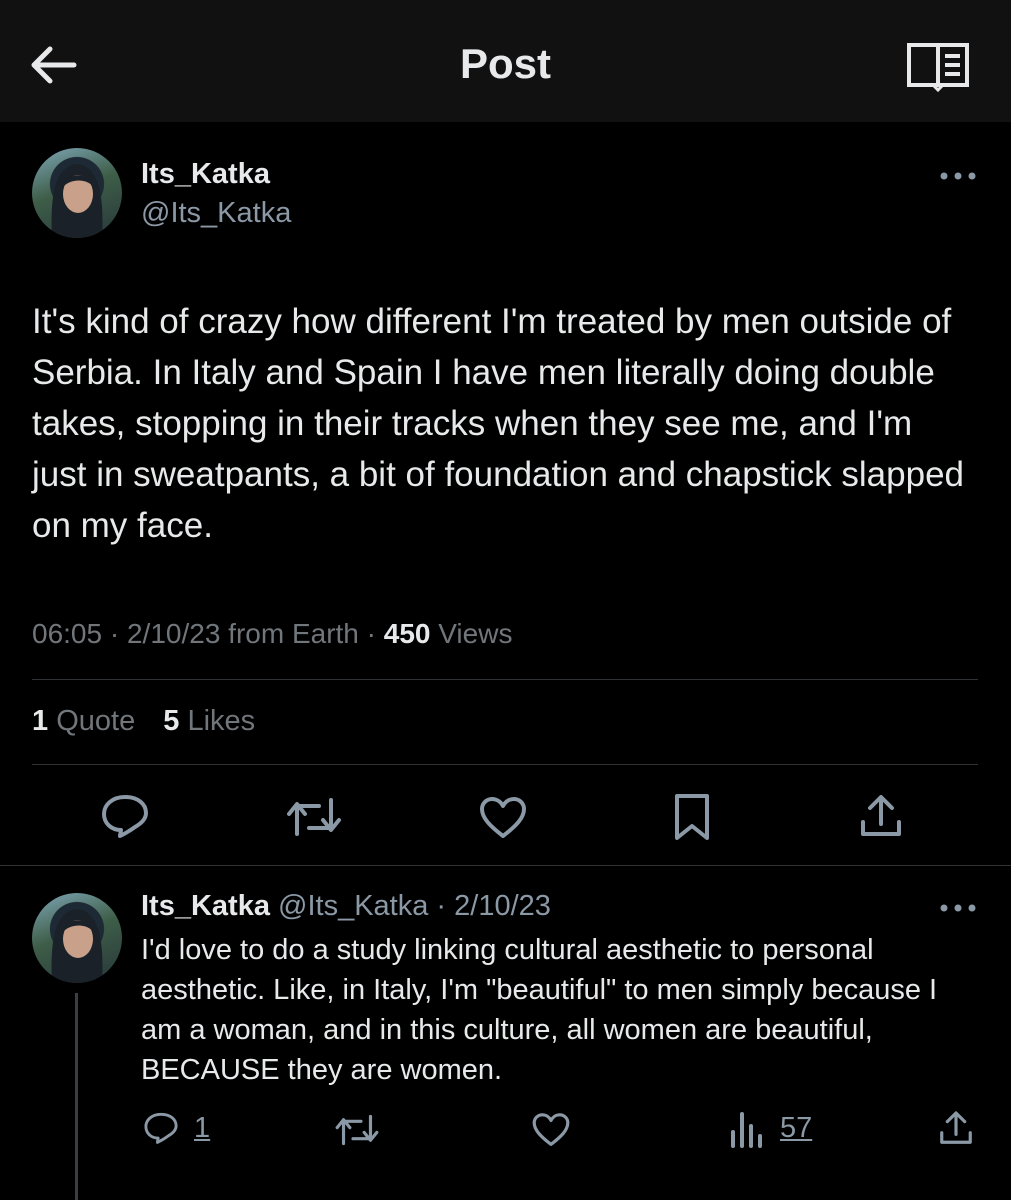 The height and width of the screenshot is (1200, 1011). Describe the element at coordinates (475, 633) in the screenshot. I see `views-label: Views` at that location.